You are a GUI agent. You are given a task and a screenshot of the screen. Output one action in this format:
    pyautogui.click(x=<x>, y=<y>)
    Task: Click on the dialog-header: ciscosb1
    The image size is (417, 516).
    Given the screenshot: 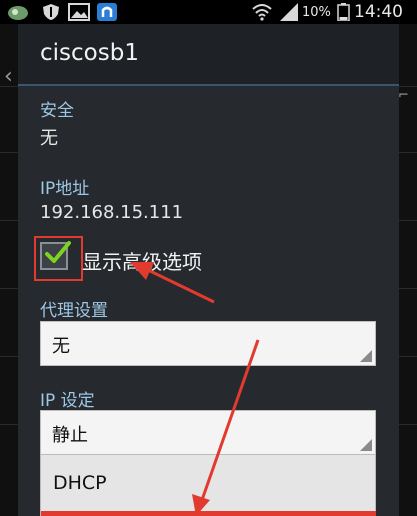 What is the action you would take?
    pyautogui.click(x=208, y=55)
    